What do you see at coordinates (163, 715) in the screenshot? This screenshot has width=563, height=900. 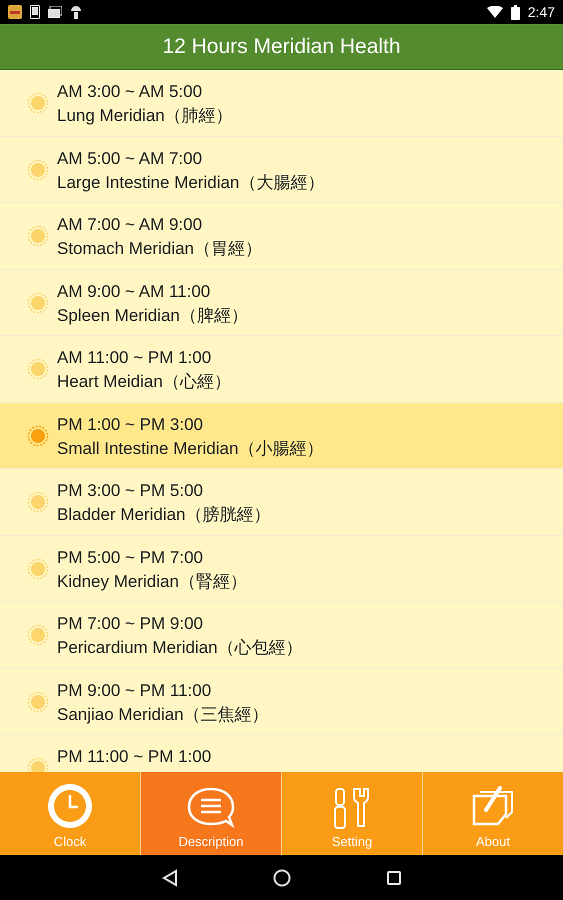 I see `meridian-name: Sanjiao Meridian（三焦經）` at bounding box center [163, 715].